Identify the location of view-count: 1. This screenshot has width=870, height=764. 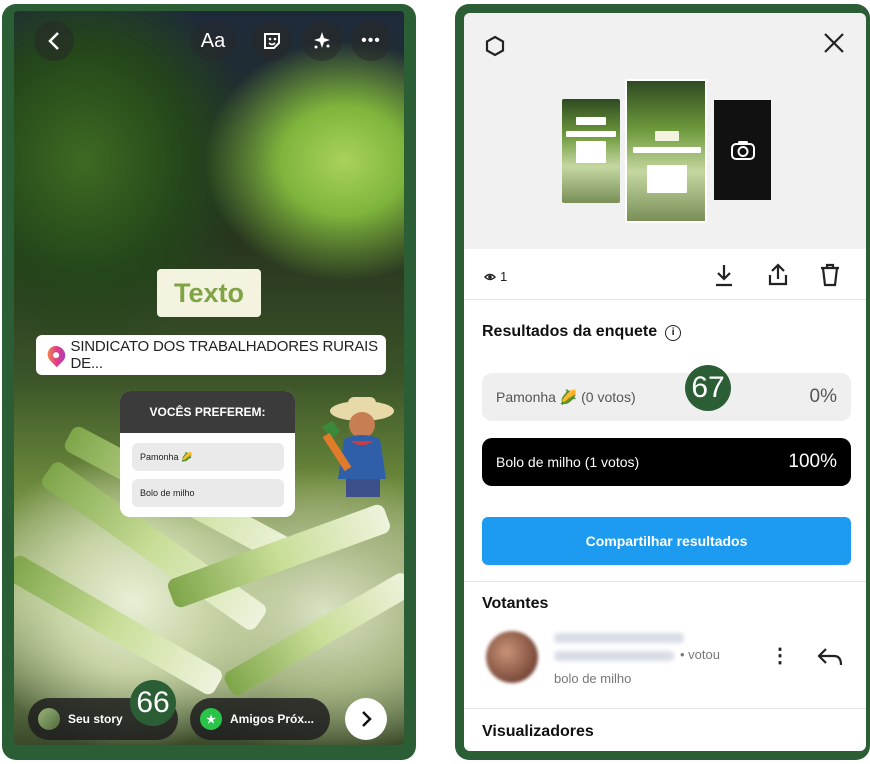
(495, 276).